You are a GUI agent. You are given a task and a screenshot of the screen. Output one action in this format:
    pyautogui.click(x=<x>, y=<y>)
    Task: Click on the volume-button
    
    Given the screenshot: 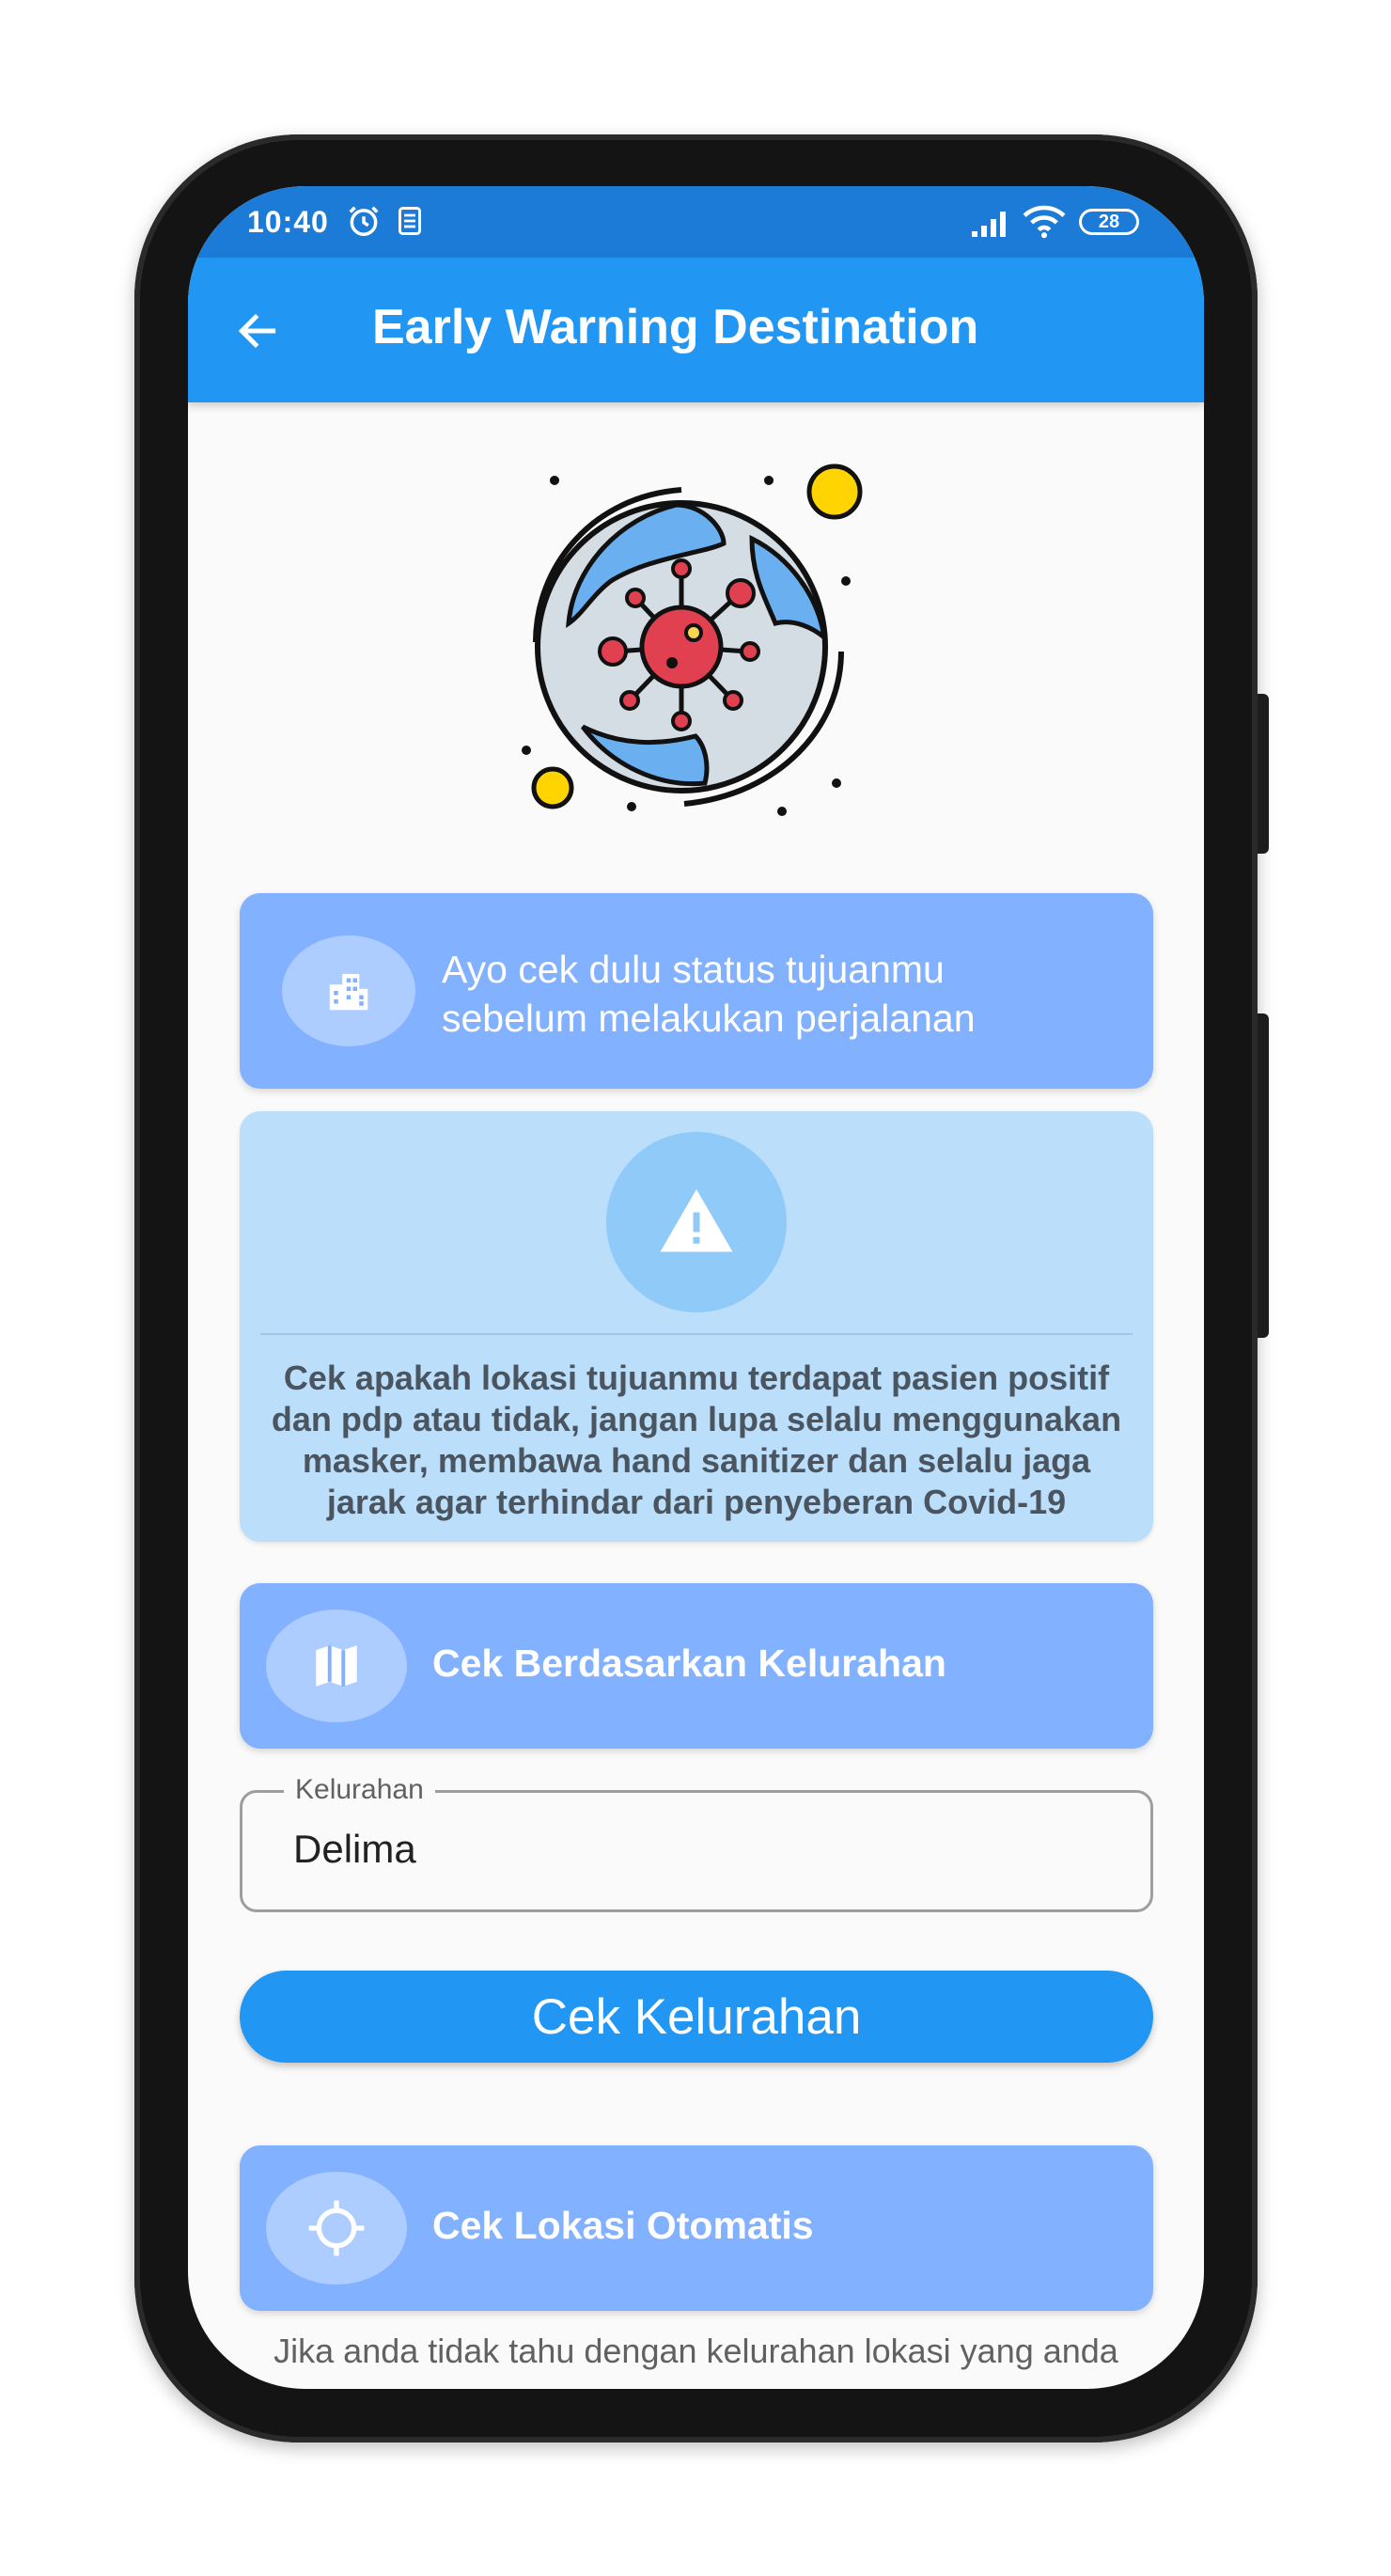 What is the action you would take?
    pyautogui.click(x=1264, y=774)
    